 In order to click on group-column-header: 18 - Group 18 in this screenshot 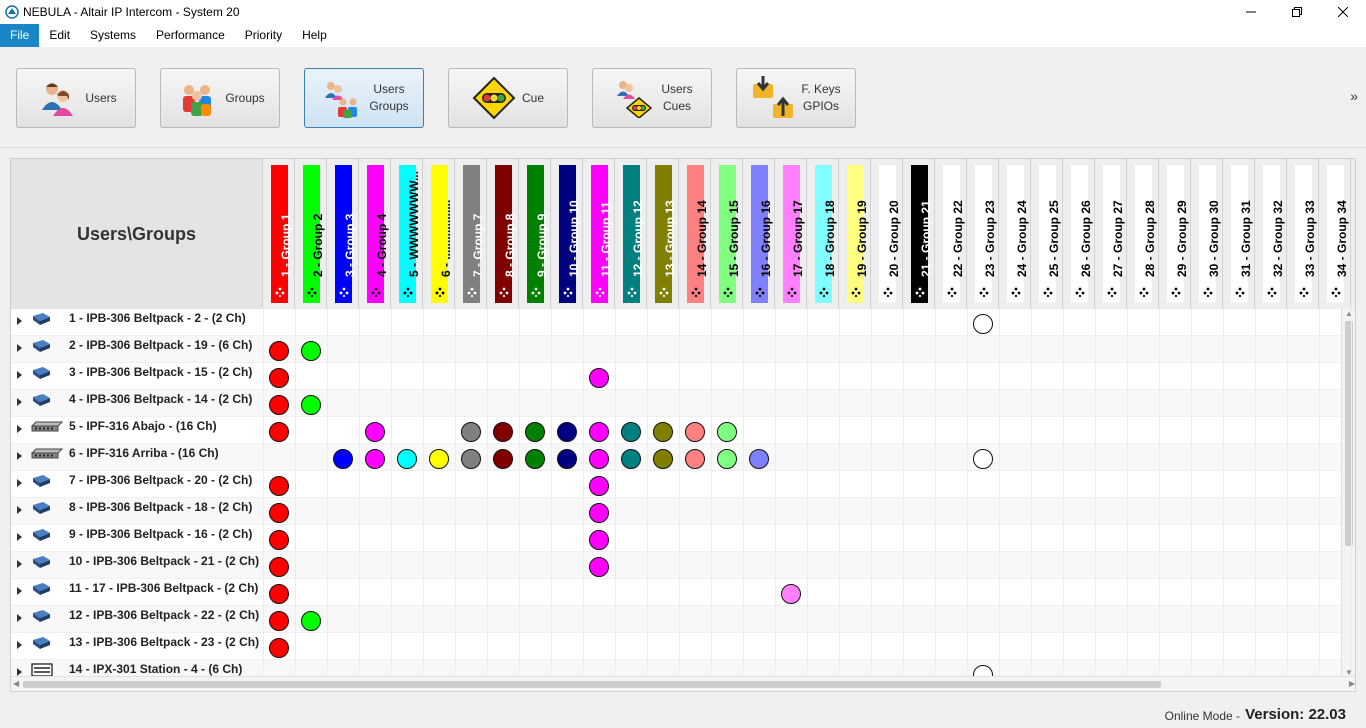, I will do `click(823, 234)`.